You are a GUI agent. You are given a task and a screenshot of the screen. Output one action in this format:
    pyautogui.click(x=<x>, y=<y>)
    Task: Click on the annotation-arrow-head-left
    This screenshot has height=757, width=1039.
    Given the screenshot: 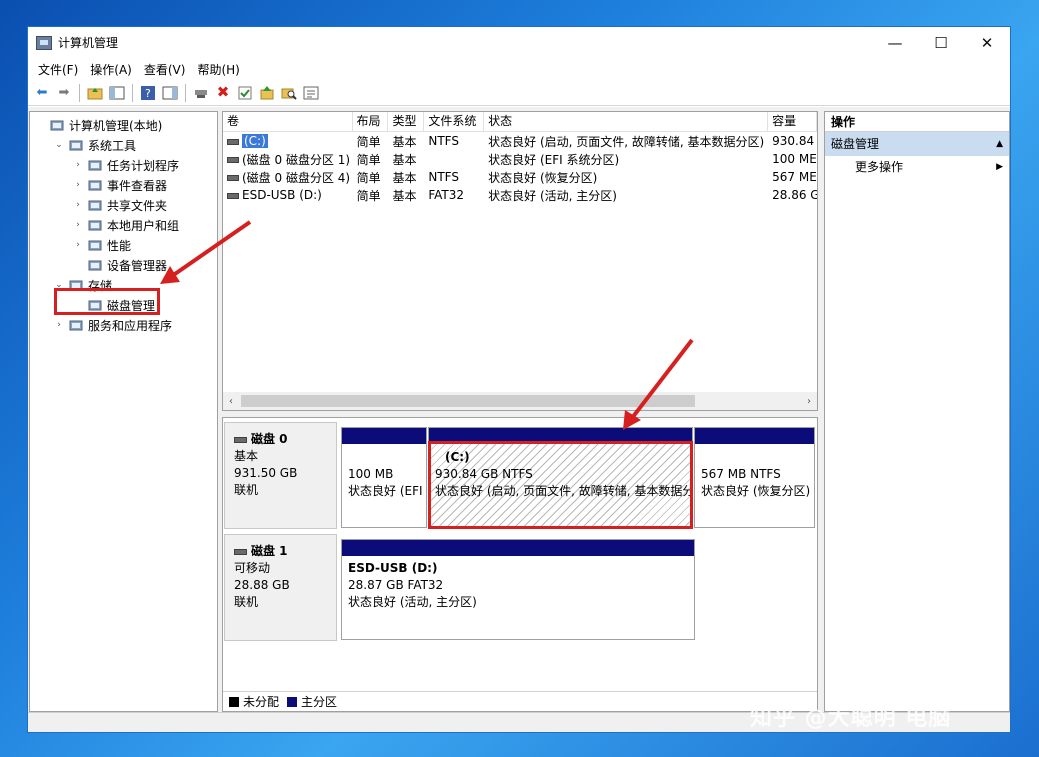 What is the action you would take?
    pyautogui.click(x=170, y=275)
    